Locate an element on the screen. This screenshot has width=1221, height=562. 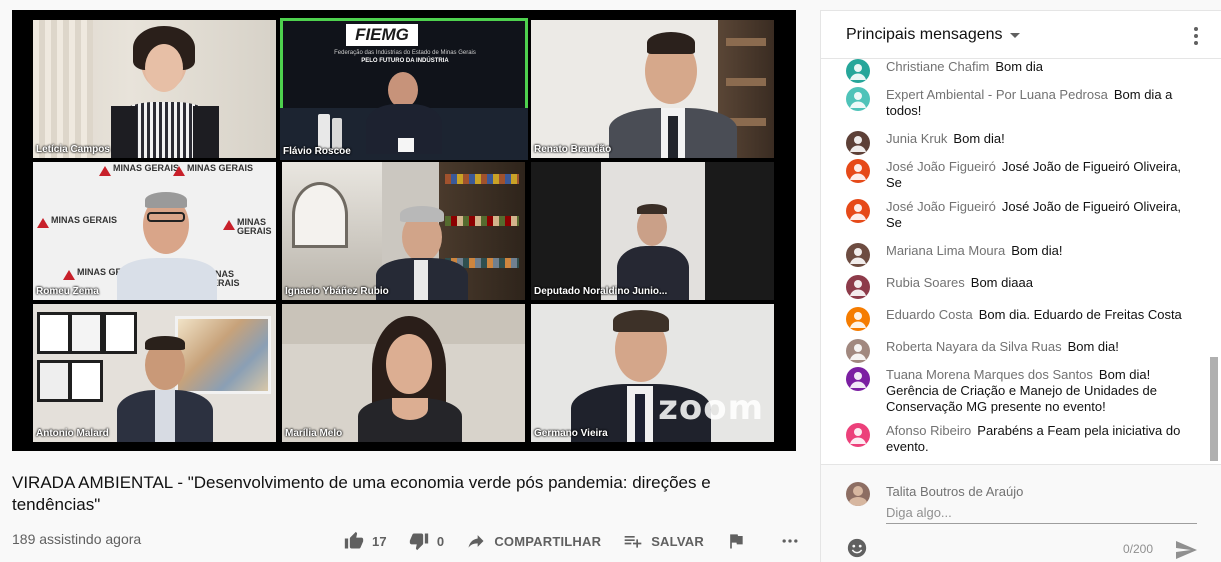
chat-author: Rubia Soares is located at coordinates (925, 282).